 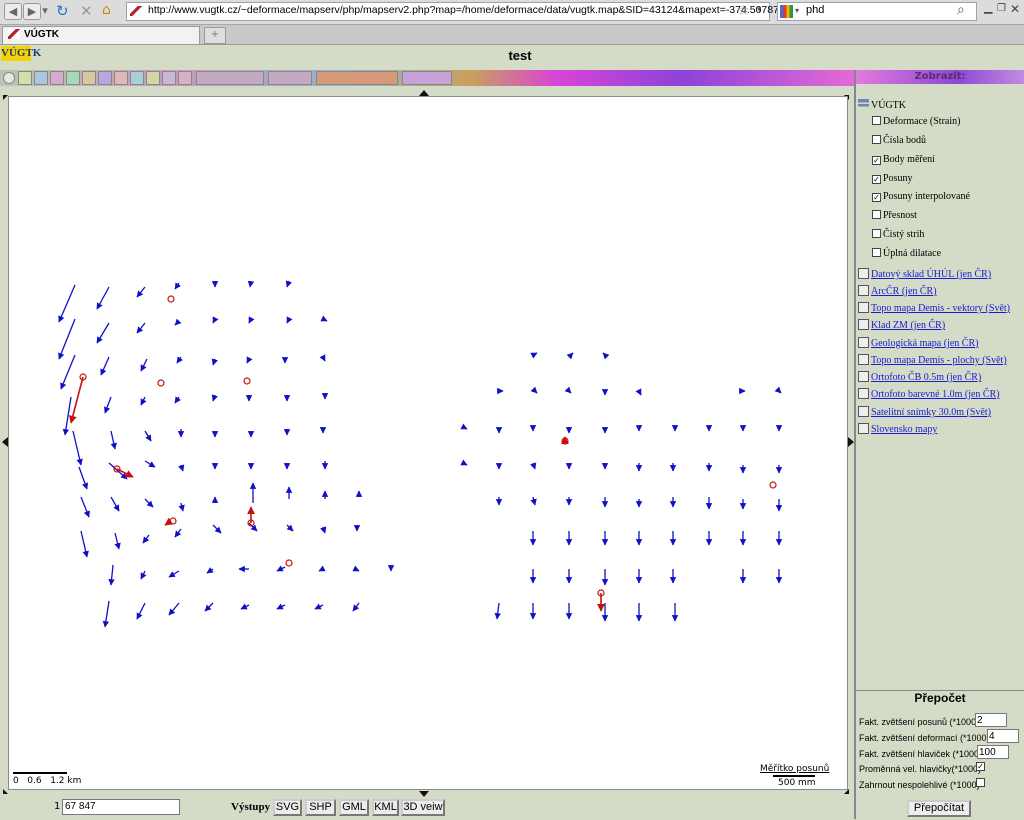 I want to click on legend-icon, so click(x=153, y=78).